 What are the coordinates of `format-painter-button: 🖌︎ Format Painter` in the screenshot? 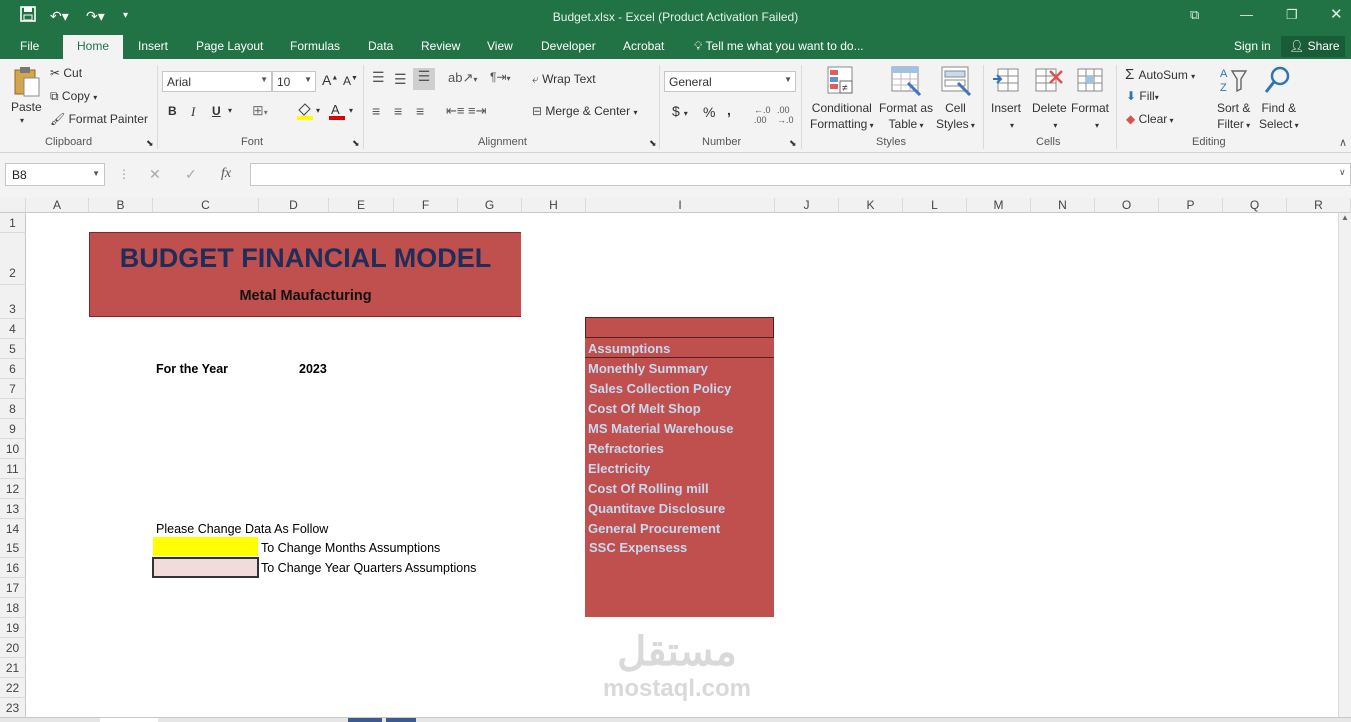 It's located at (99, 119).